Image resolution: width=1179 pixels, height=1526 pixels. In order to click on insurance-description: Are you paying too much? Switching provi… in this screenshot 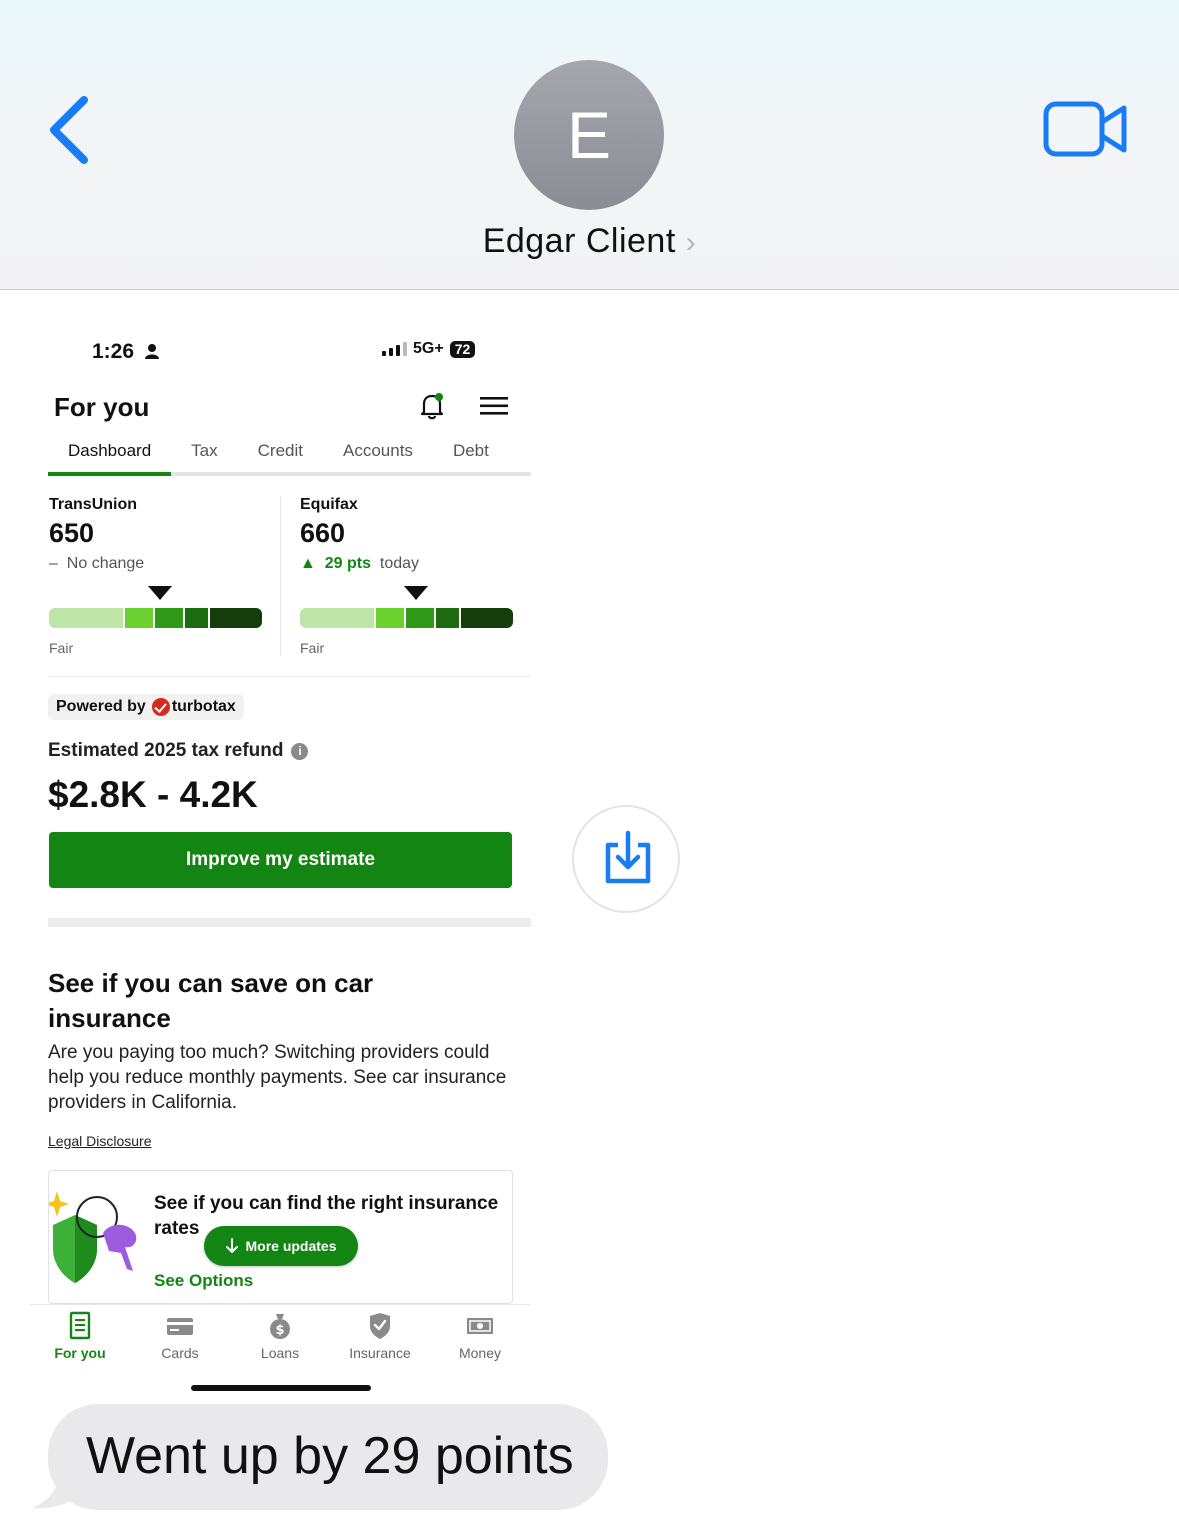, I will do `click(277, 1077)`.